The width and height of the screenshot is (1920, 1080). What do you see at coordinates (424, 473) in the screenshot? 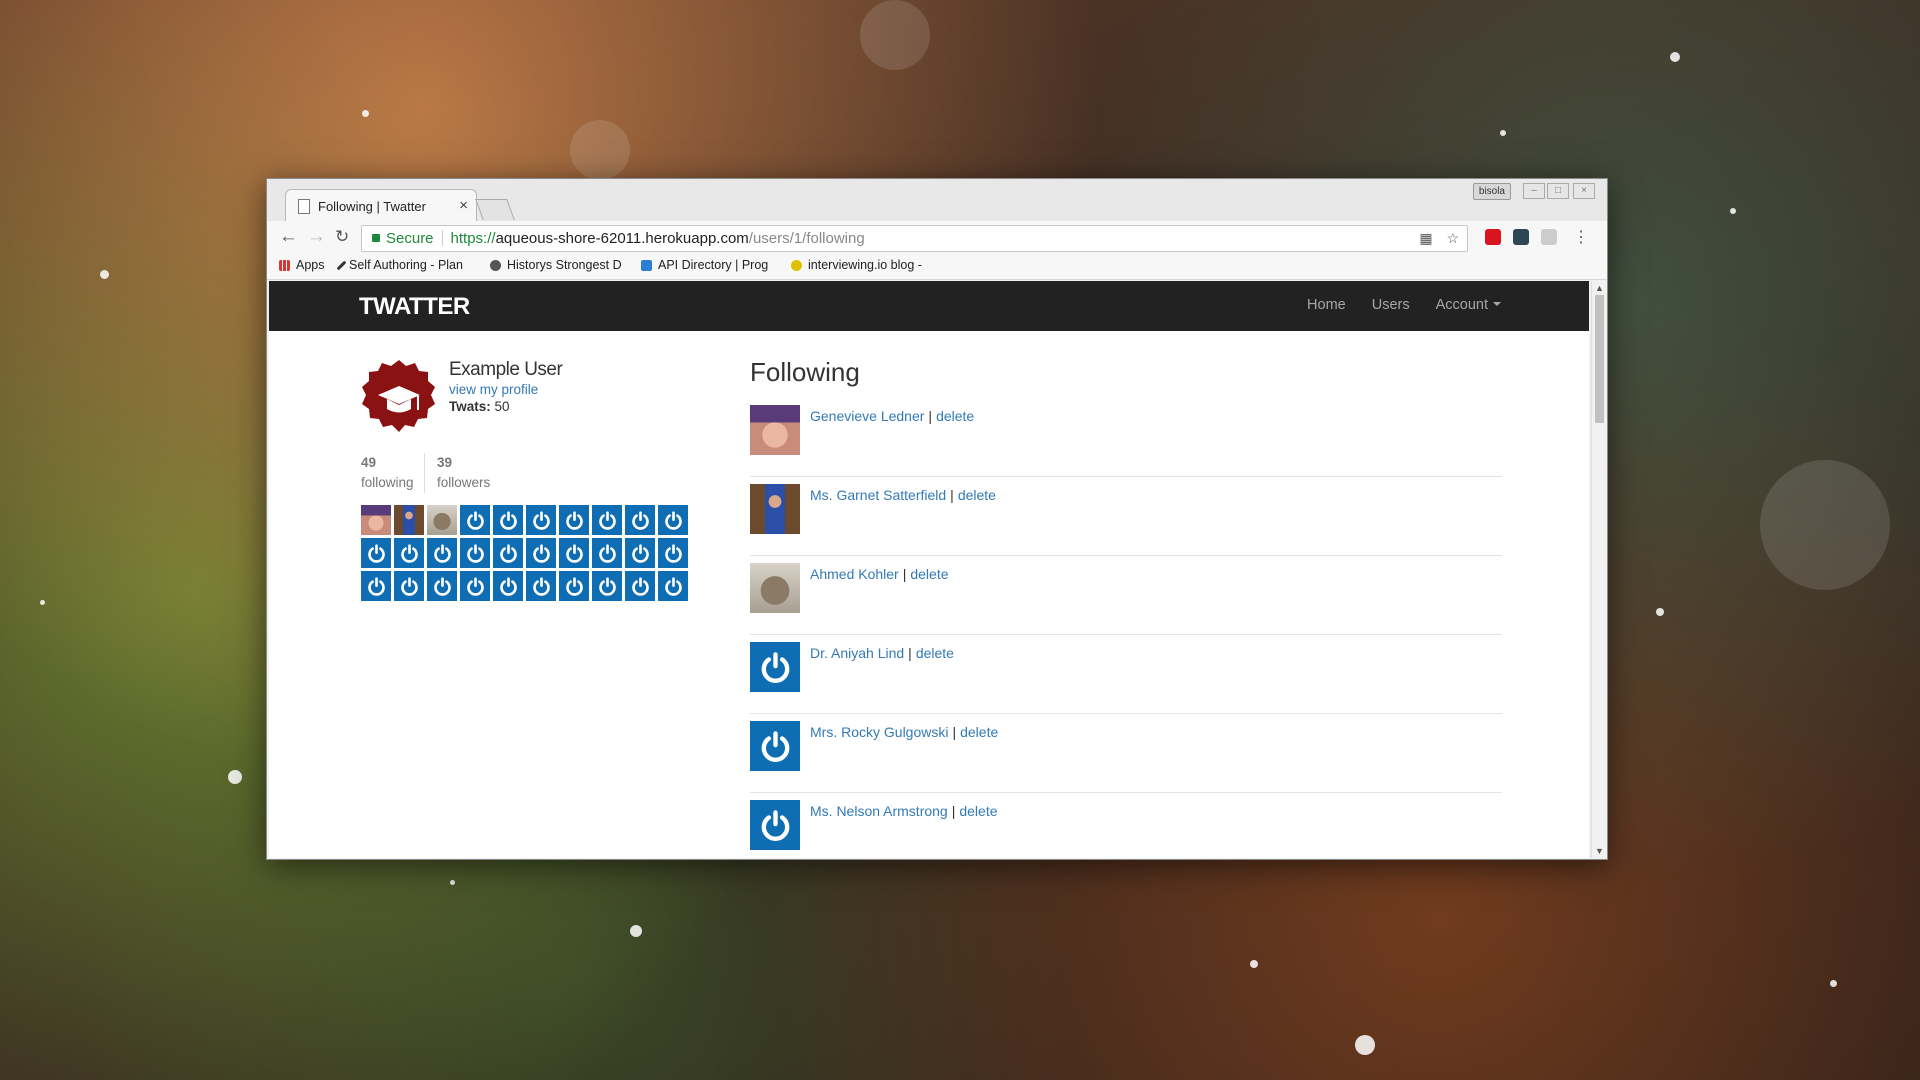
I see `stat-divider` at bounding box center [424, 473].